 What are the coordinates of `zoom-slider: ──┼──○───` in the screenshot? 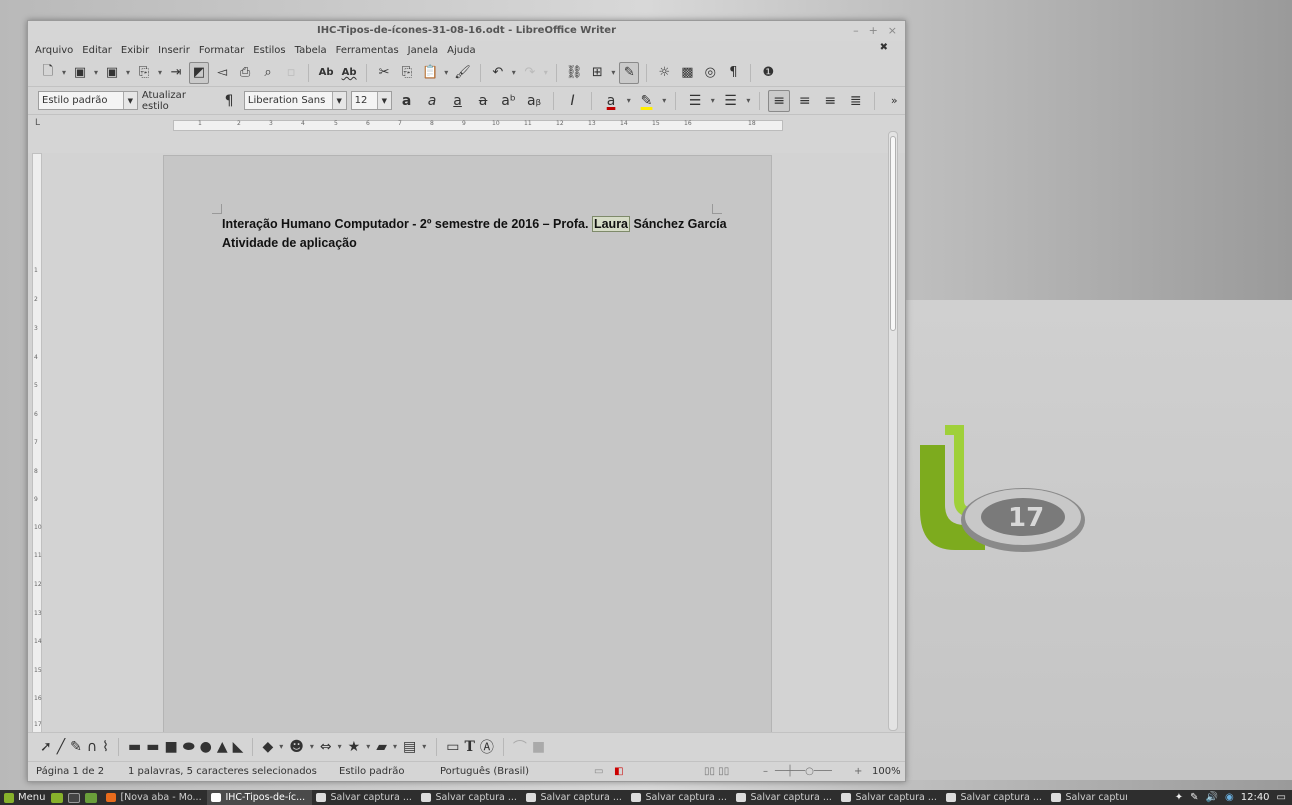 It's located at (803, 771).